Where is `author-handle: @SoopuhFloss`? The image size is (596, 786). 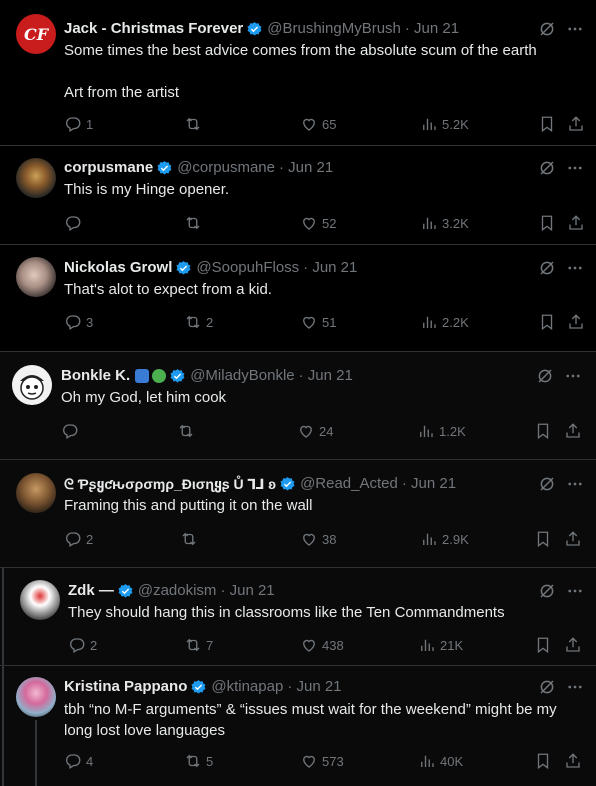 author-handle: @SoopuhFloss is located at coordinates (247, 268).